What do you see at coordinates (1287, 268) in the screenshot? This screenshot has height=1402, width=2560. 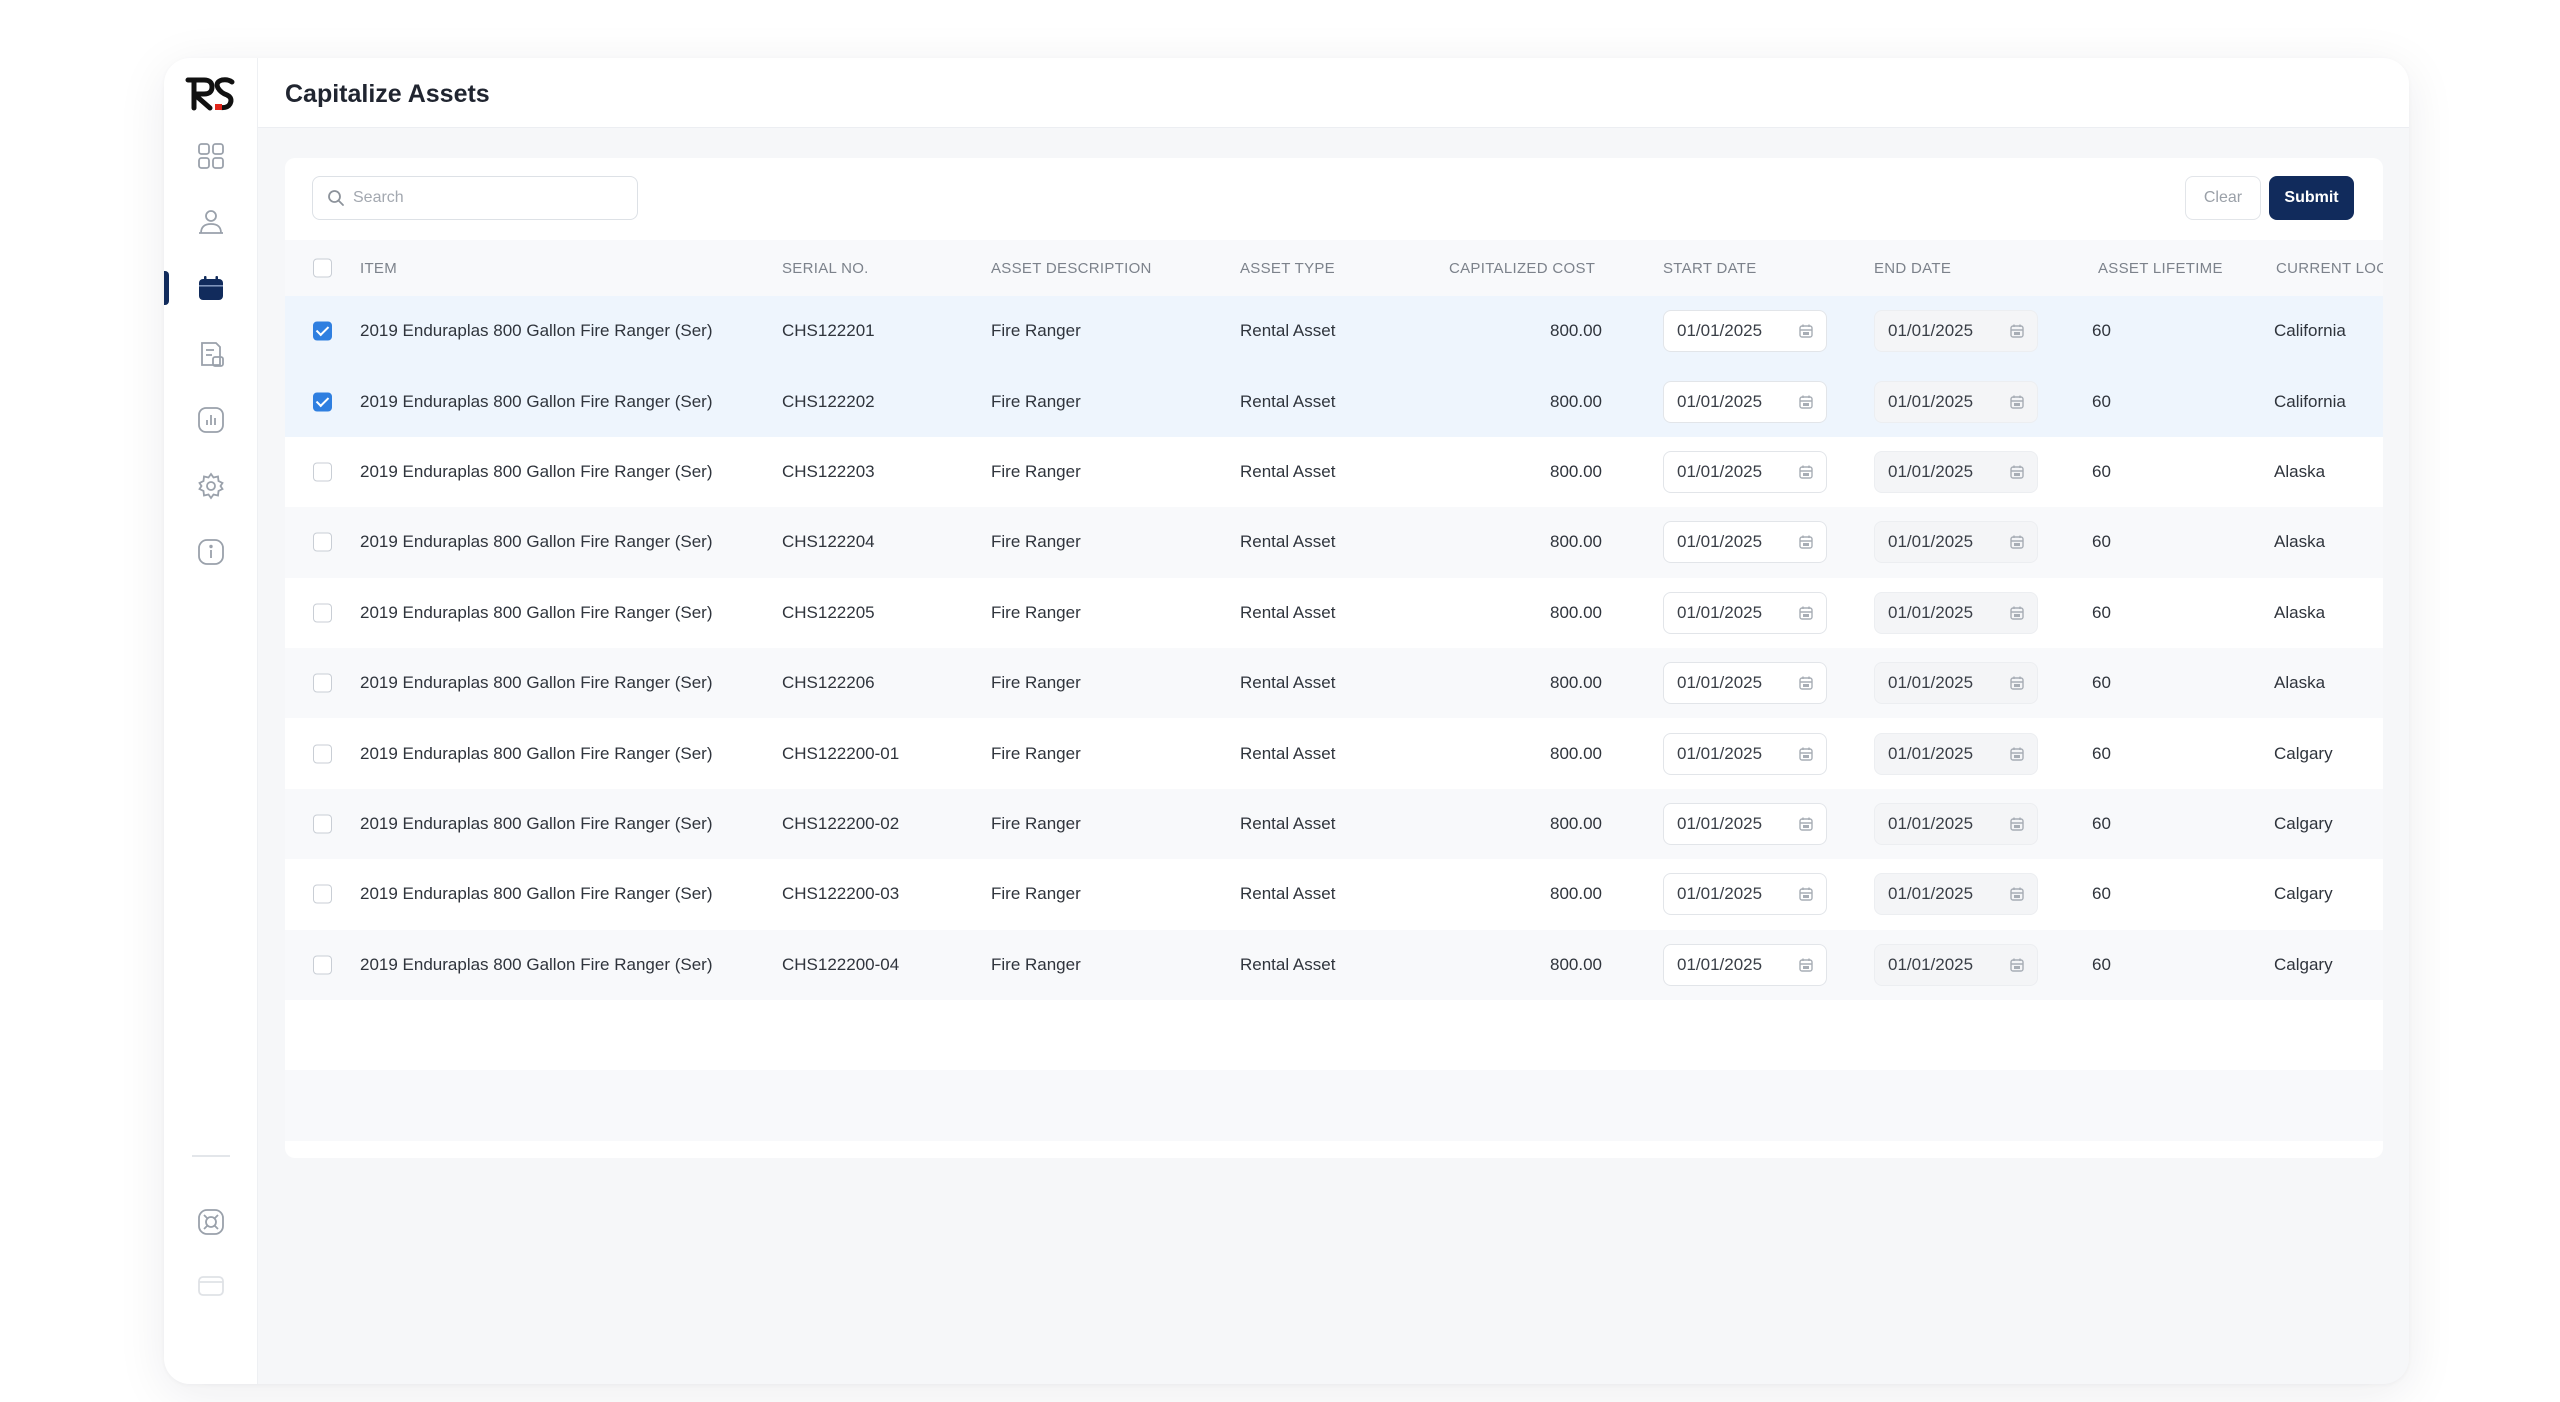 I see `col-type: ASSET TYPE` at bounding box center [1287, 268].